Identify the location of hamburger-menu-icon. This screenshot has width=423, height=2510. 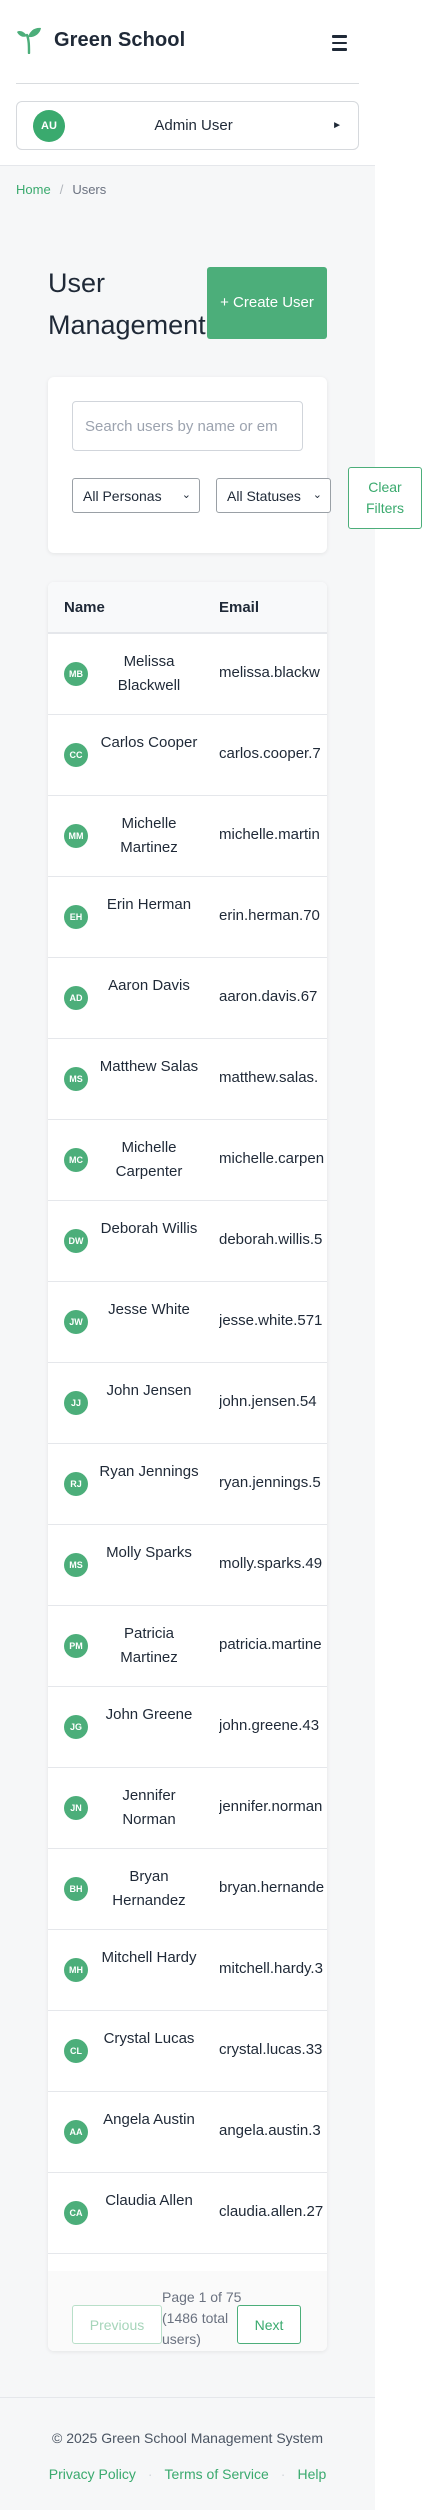
(339, 43).